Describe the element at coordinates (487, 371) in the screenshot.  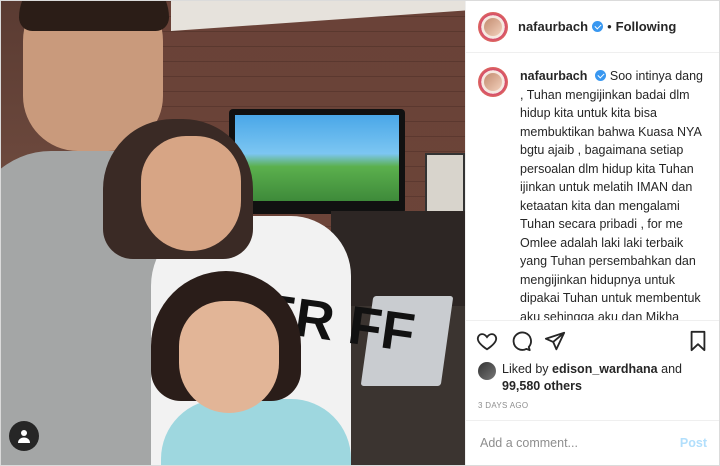
I see `liker-avatar` at that location.